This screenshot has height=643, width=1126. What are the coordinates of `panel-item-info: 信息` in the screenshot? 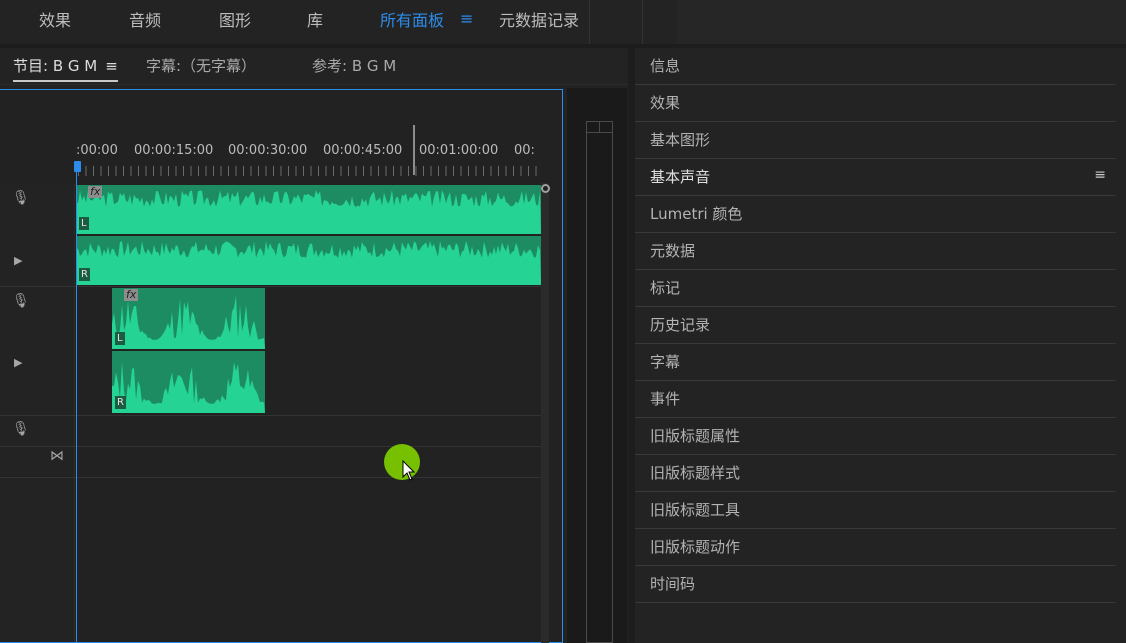 It's located at (875, 66).